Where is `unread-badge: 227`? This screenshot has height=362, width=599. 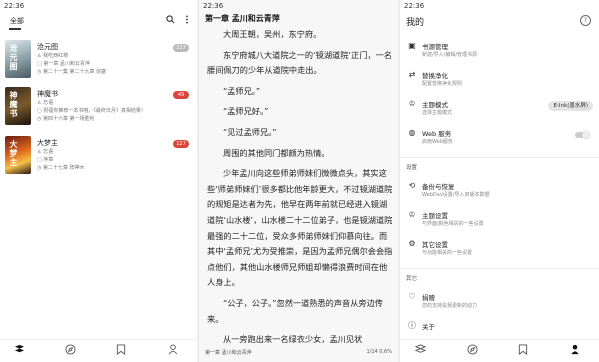 unread-badge: 227 is located at coordinates (181, 48).